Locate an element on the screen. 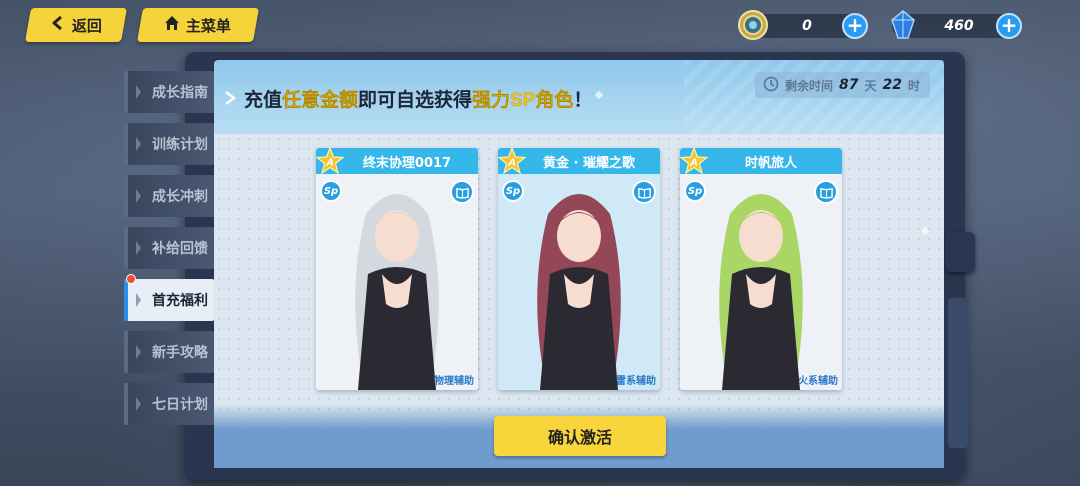 The image size is (1080, 486). character-name: 黄金 · 璀耀之歌 is located at coordinates (589, 163).